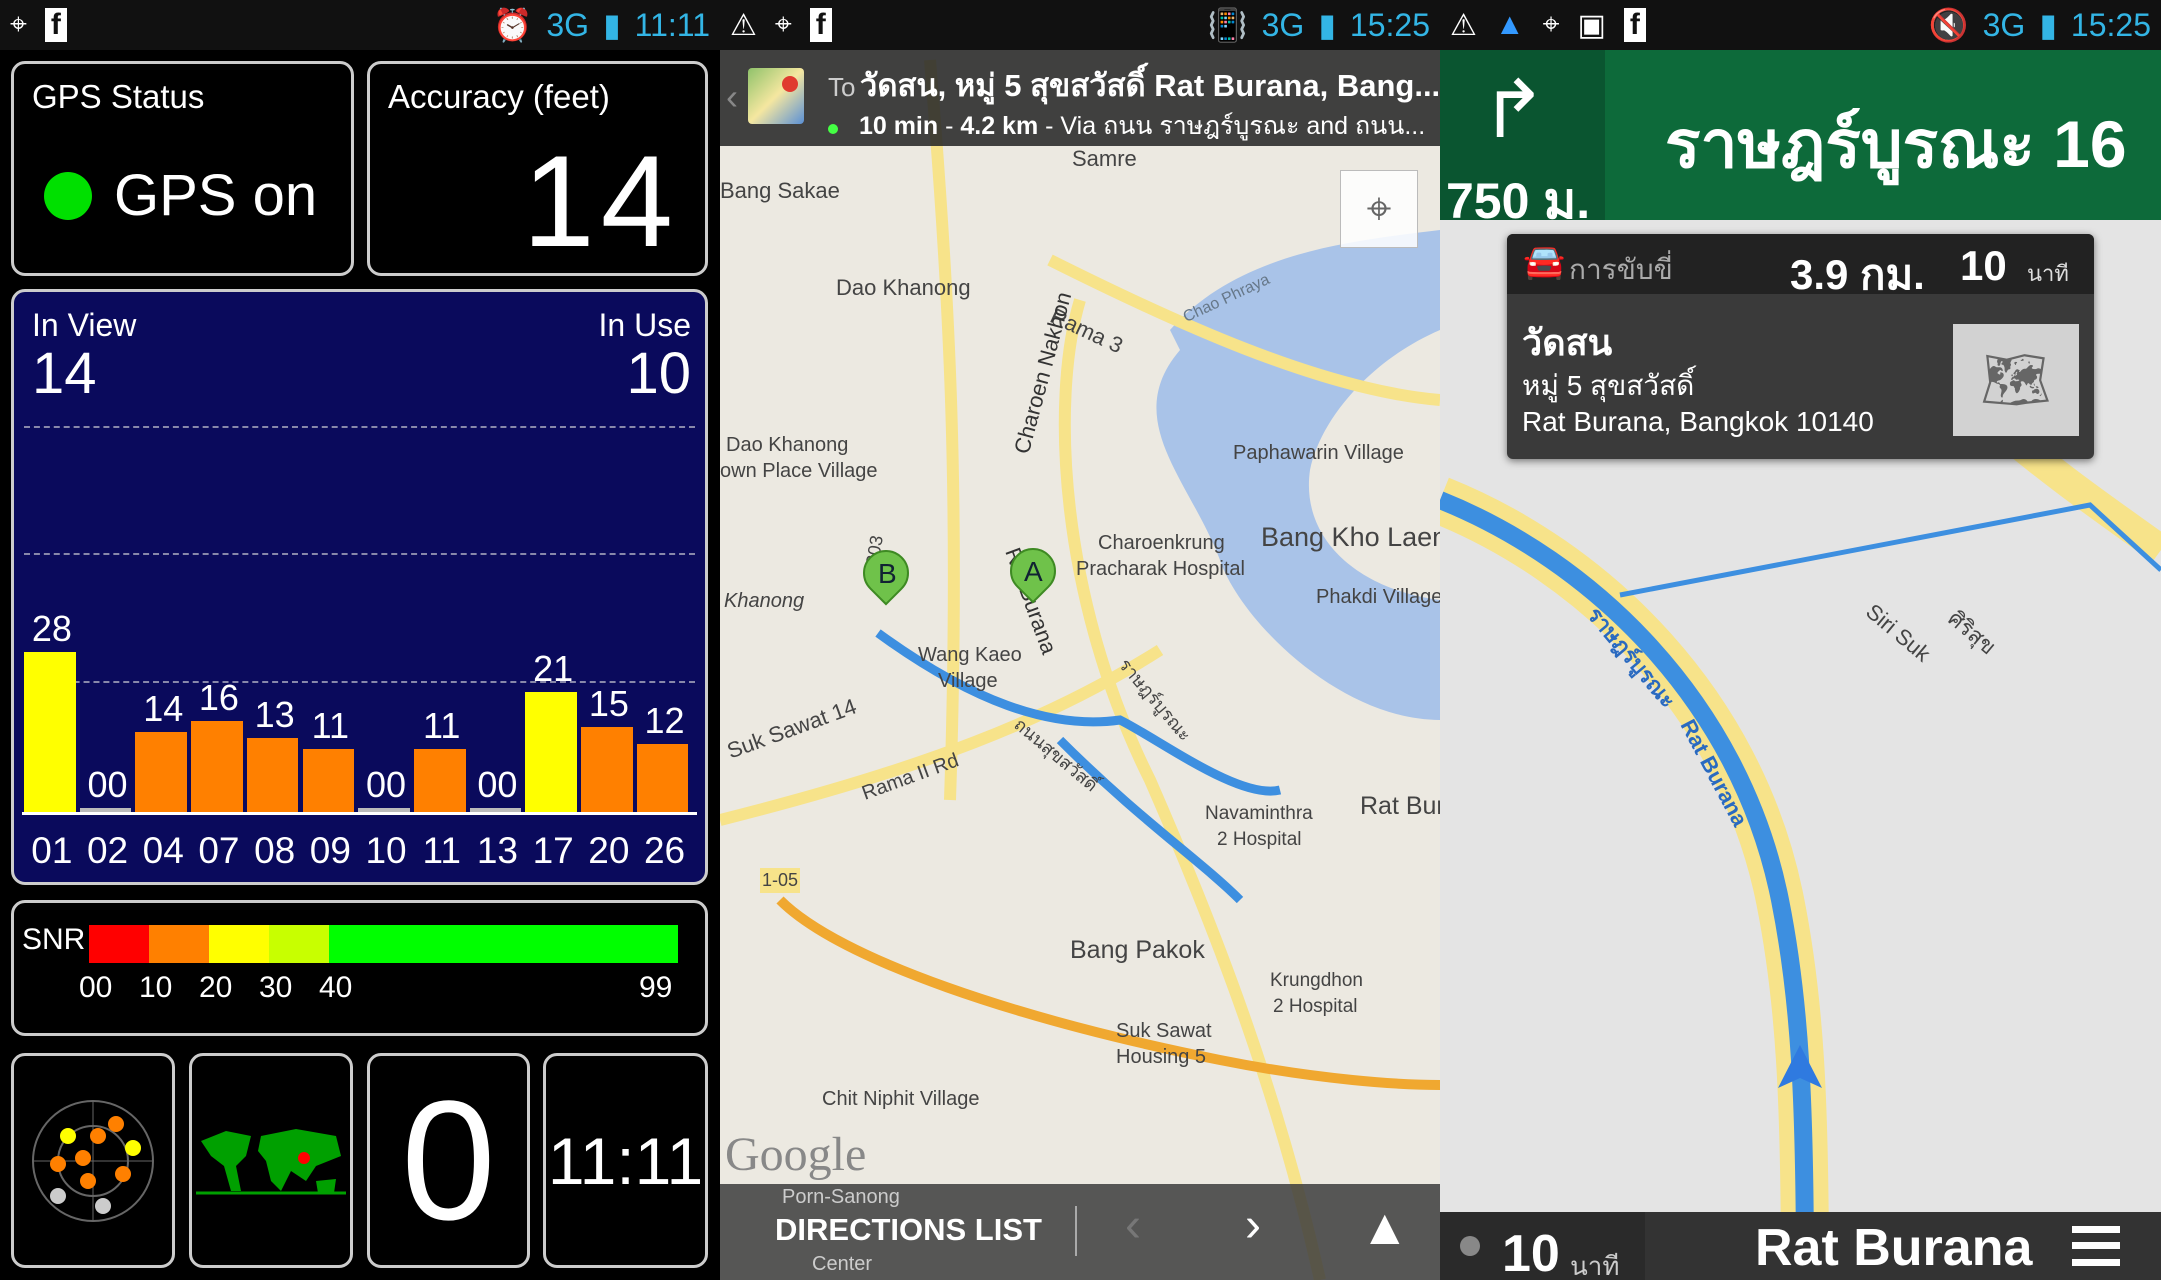 Image resolution: width=2161 pixels, height=1280 pixels. Describe the element at coordinates (359, 813) in the screenshot. I see `axis-line` at that location.